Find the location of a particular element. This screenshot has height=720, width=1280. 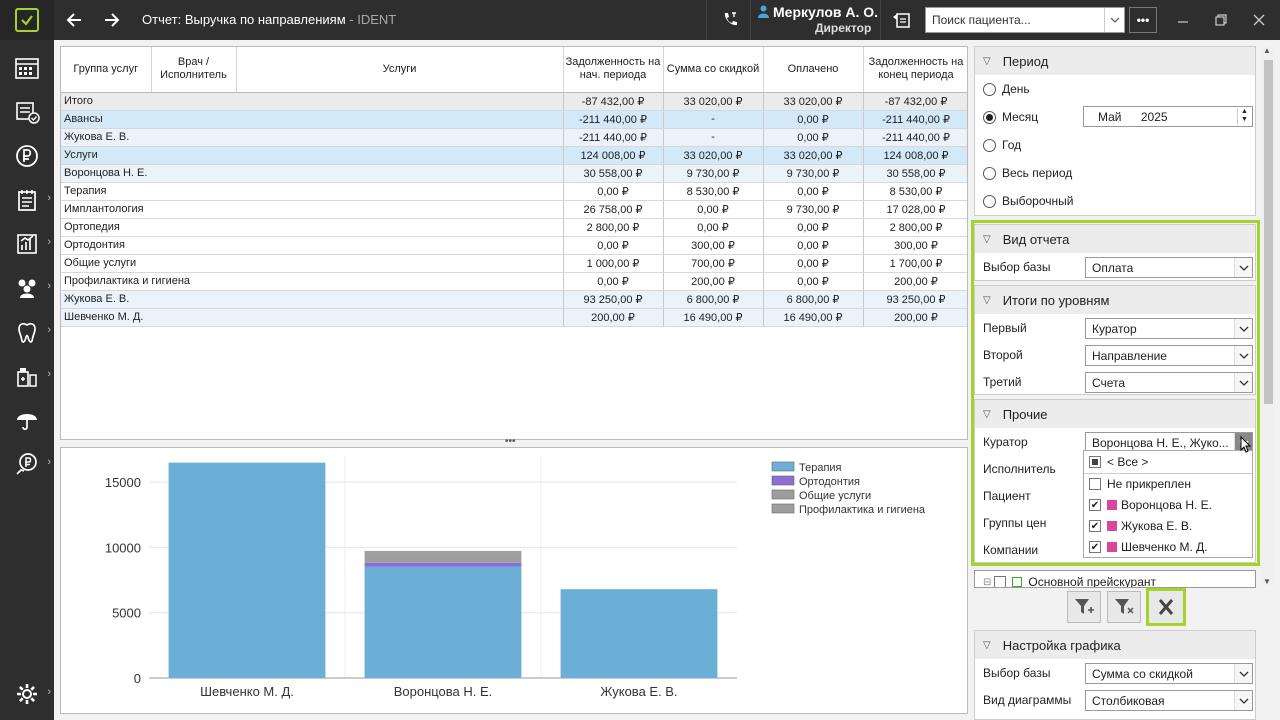

report-type-header: ▽ Вид отчета is located at coordinates (1115, 239).